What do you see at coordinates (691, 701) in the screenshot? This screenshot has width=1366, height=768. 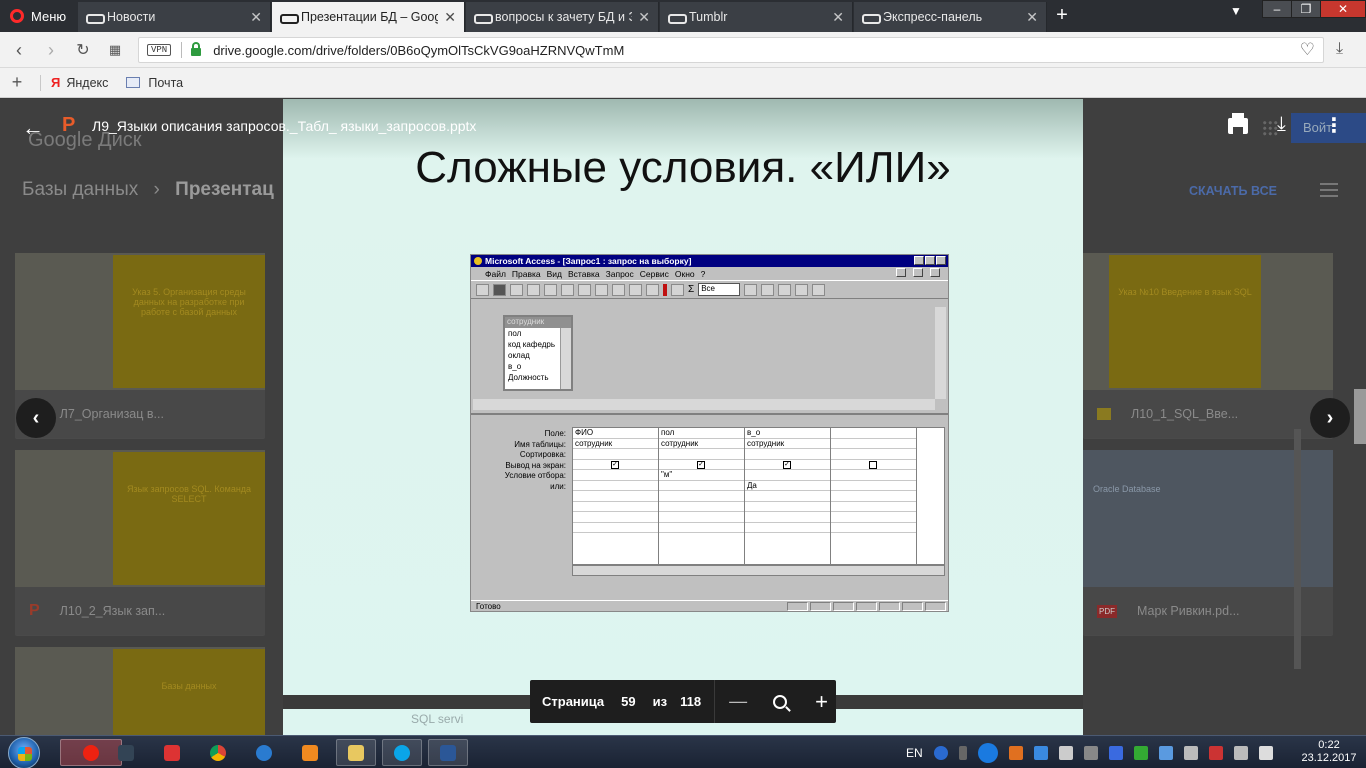 I see `page-total: 118` at bounding box center [691, 701].